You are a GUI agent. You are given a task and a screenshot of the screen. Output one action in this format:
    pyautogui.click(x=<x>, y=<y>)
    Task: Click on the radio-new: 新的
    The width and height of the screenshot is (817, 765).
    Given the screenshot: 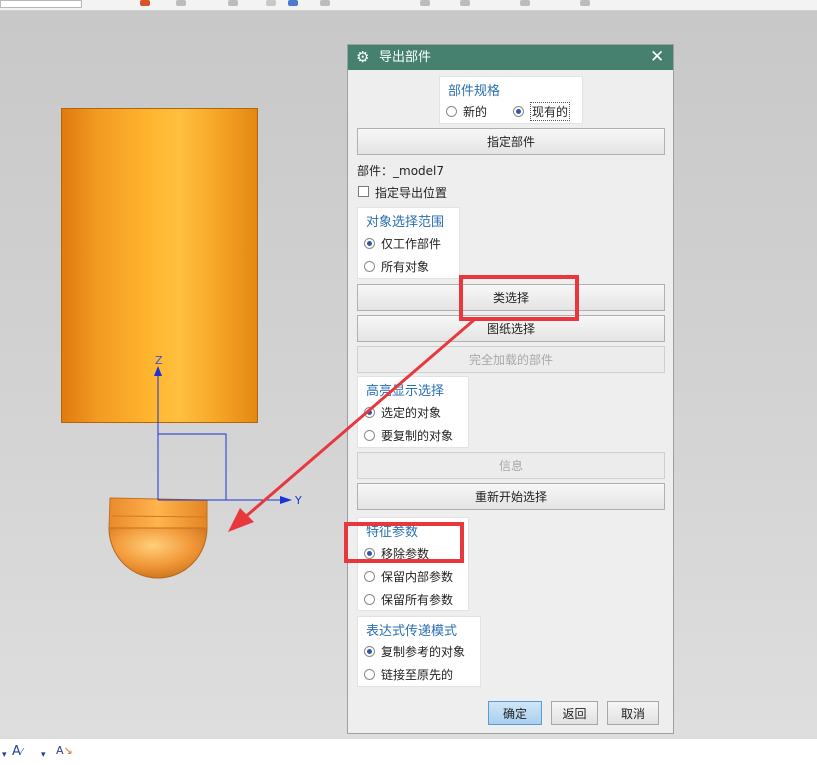 What is the action you would take?
    pyautogui.click(x=466, y=111)
    